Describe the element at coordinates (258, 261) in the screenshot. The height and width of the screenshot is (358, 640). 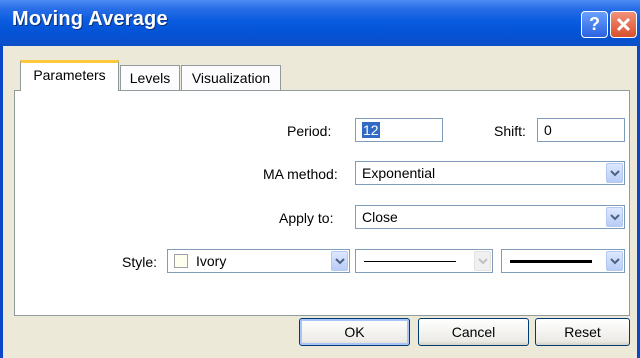
I see `color-select: Ivory` at that location.